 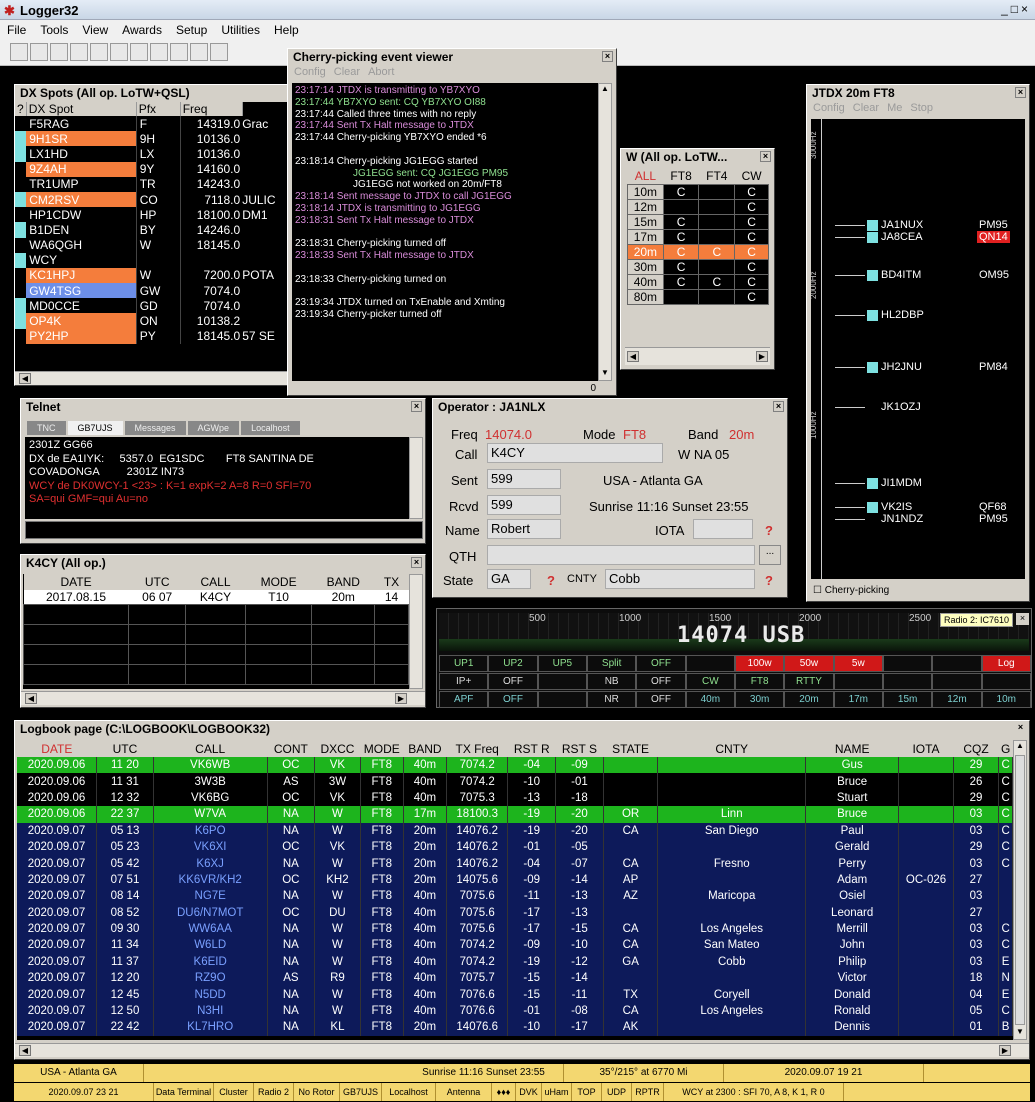 I want to click on logbook-col-header: UTC, so click(x=125, y=748).